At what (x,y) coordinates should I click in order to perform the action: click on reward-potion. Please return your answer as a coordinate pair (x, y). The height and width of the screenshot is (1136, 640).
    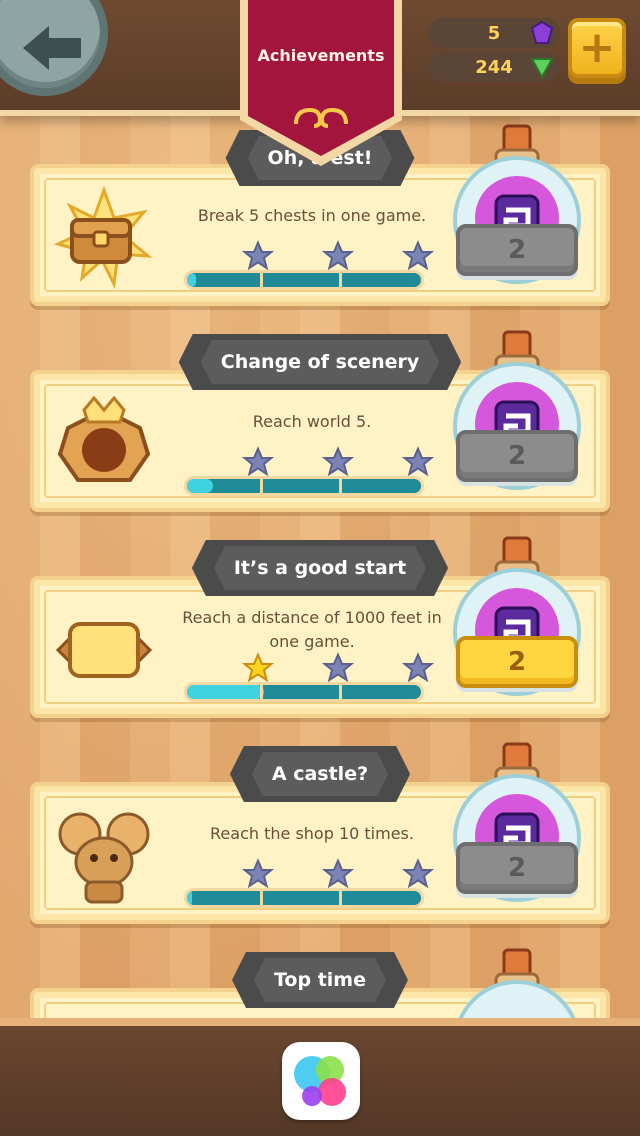
    Looking at the image, I should click on (514, 983).